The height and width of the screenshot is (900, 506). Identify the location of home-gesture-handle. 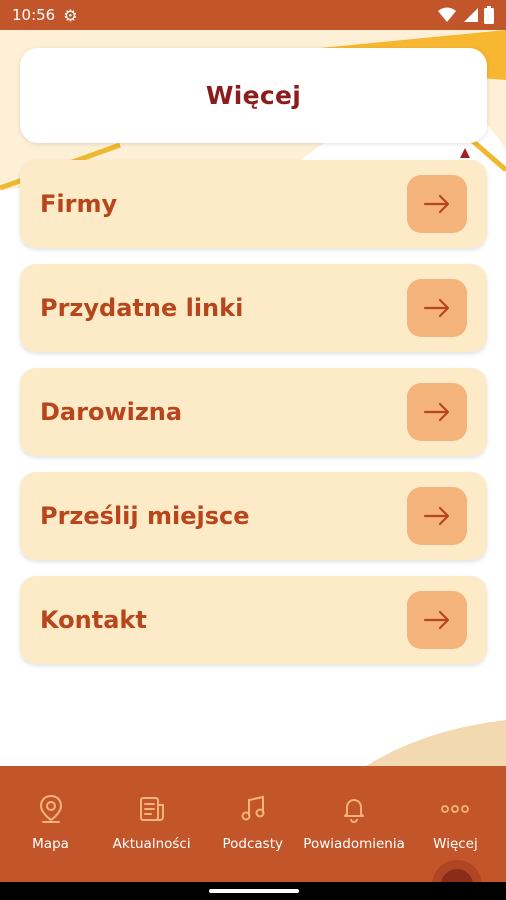
(254, 891).